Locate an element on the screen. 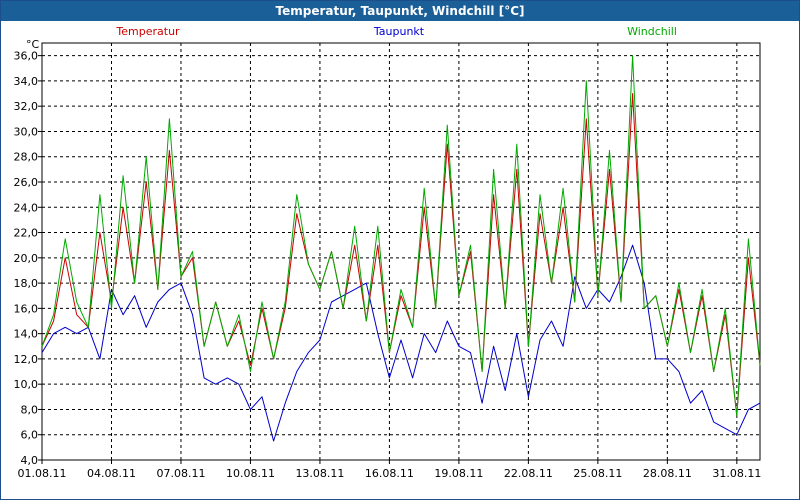 This screenshot has width=800, height=500. y-tick-label: 30,0 is located at coordinates (26, 131).